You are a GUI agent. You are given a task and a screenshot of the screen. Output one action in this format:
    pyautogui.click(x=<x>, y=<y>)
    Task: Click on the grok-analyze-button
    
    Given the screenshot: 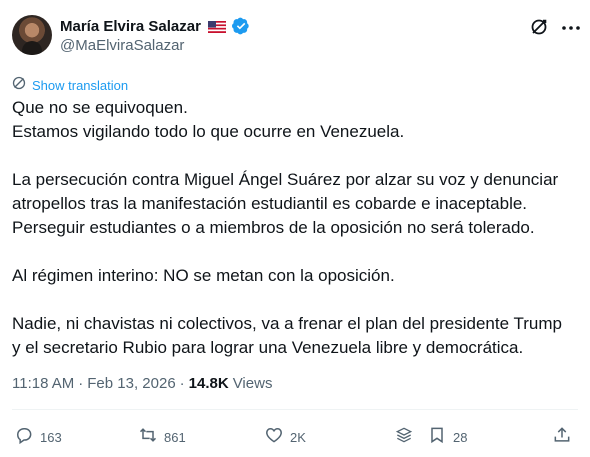 What is the action you would take?
    pyautogui.click(x=404, y=437)
    